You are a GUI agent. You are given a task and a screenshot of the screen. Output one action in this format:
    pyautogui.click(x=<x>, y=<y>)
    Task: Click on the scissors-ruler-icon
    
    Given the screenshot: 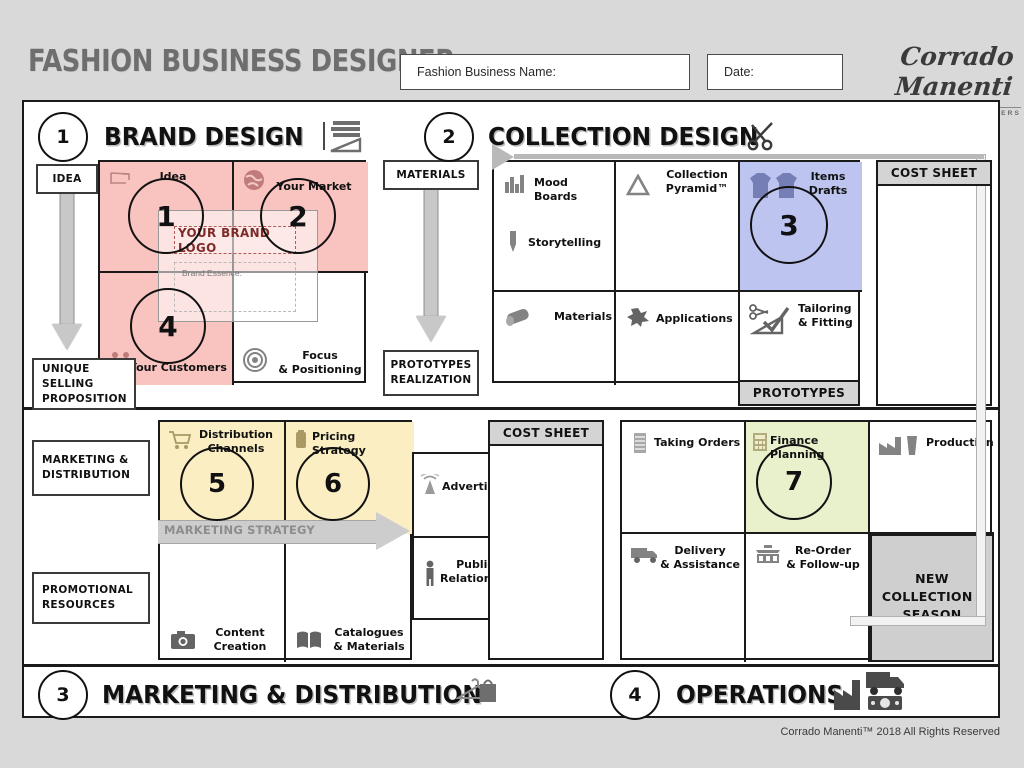 What is the action you would take?
    pyautogui.click(x=769, y=319)
    